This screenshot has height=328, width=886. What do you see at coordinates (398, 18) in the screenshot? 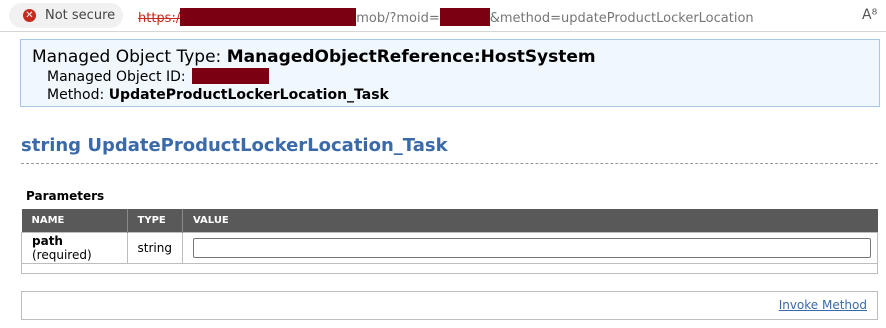
I see `url-path: mob/?moid=` at bounding box center [398, 18].